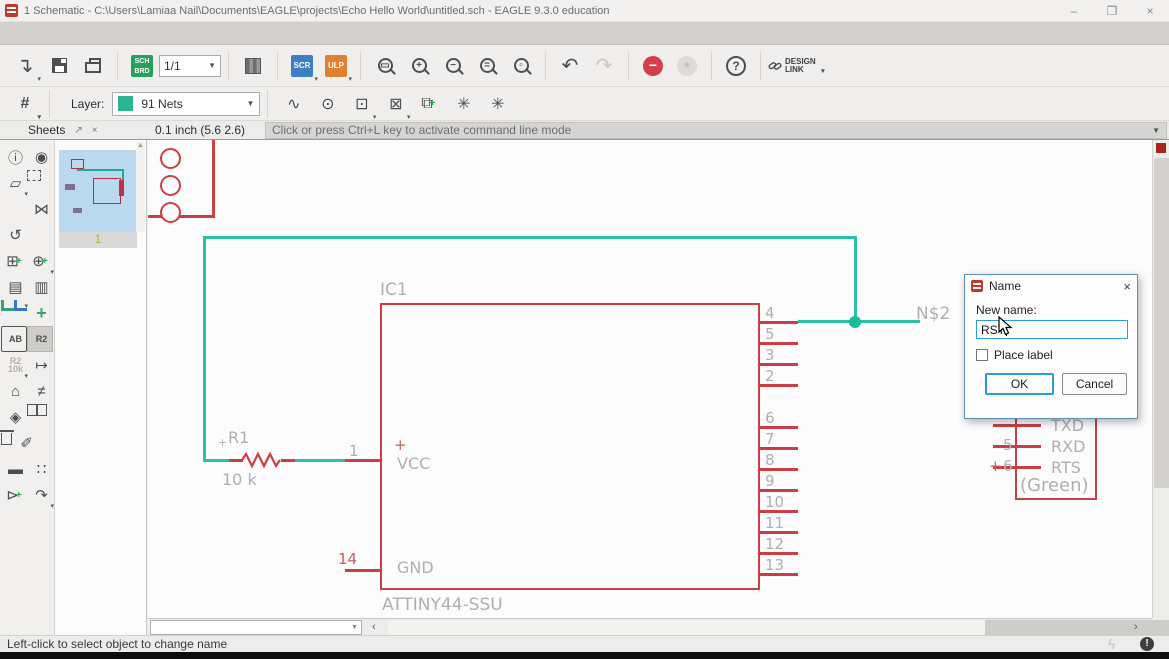 The width and height of the screenshot is (1169, 659). I want to click on scr-button: SCR, so click(302, 67).